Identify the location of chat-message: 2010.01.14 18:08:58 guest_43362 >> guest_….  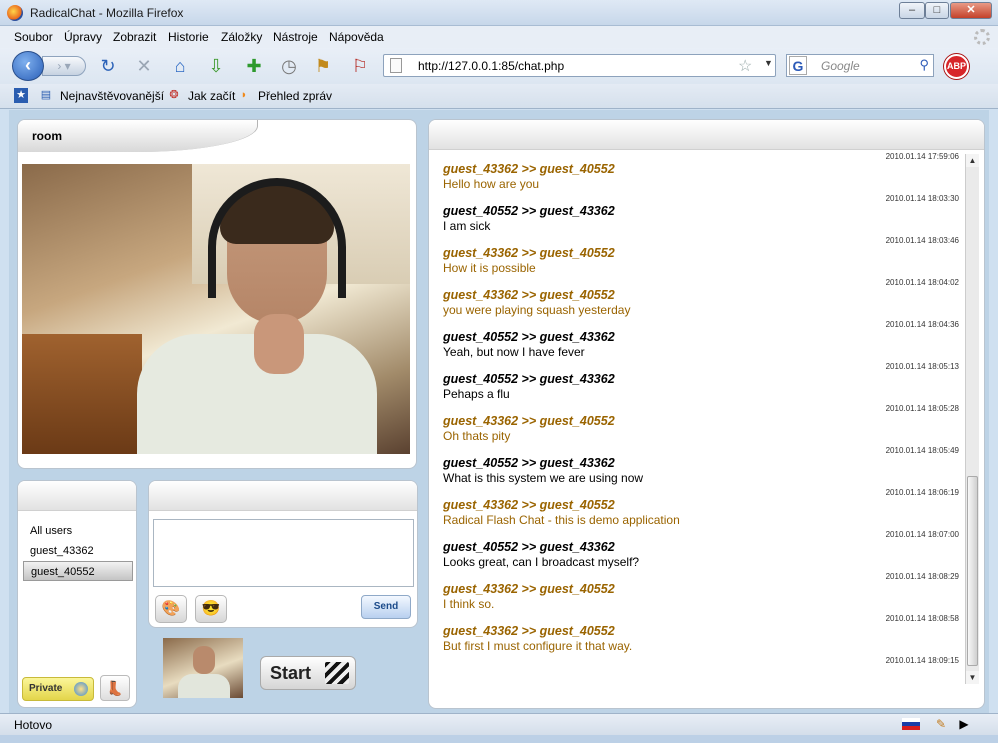
(697, 635).